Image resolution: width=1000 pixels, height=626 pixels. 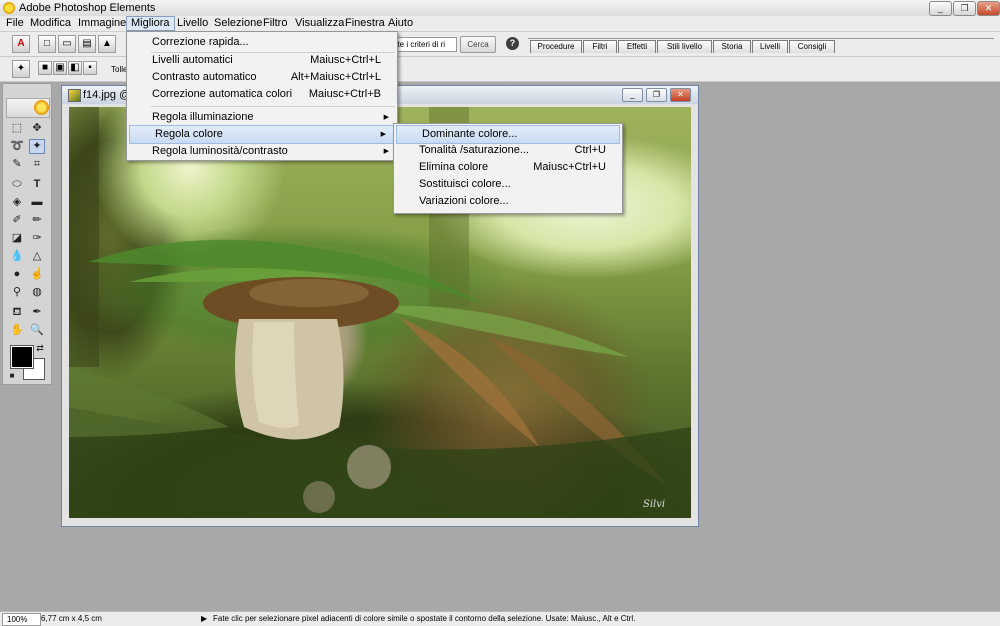 I want to click on adobe-icon: A, so click(x=21, y=44).